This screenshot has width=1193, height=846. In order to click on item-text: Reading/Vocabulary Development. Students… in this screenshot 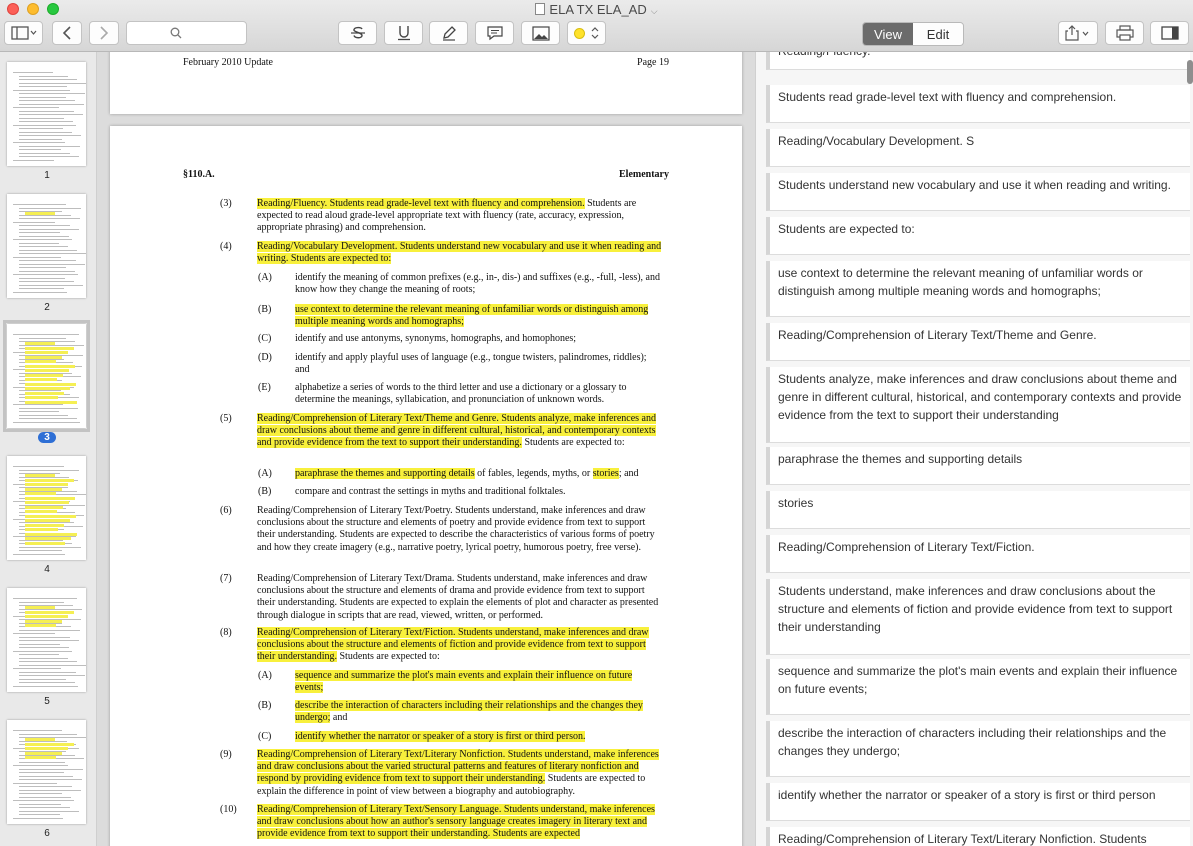, I will do `click(460, 253)`.